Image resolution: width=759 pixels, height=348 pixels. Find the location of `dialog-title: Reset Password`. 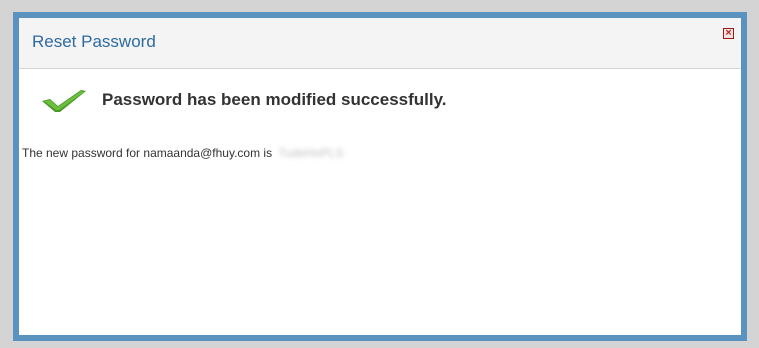

dialog-title: Reset Password is located at coordinates (94, 41).